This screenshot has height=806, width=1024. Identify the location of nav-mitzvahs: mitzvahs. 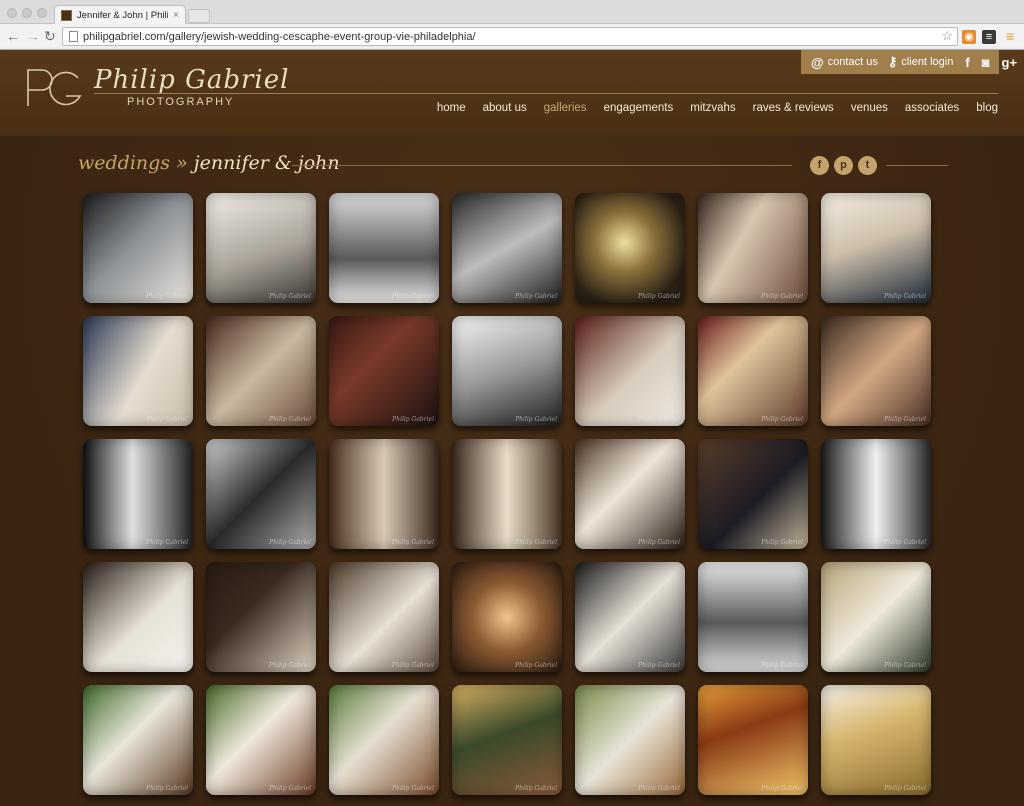
(712, 108).